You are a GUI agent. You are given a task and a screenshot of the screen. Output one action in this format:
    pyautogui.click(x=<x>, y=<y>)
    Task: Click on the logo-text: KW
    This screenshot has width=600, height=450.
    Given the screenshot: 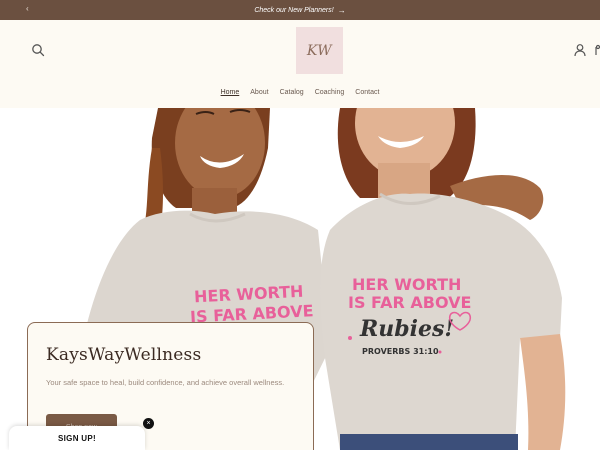 What is the action you would take?
    pyautogui.click(x=319, y=50)
    